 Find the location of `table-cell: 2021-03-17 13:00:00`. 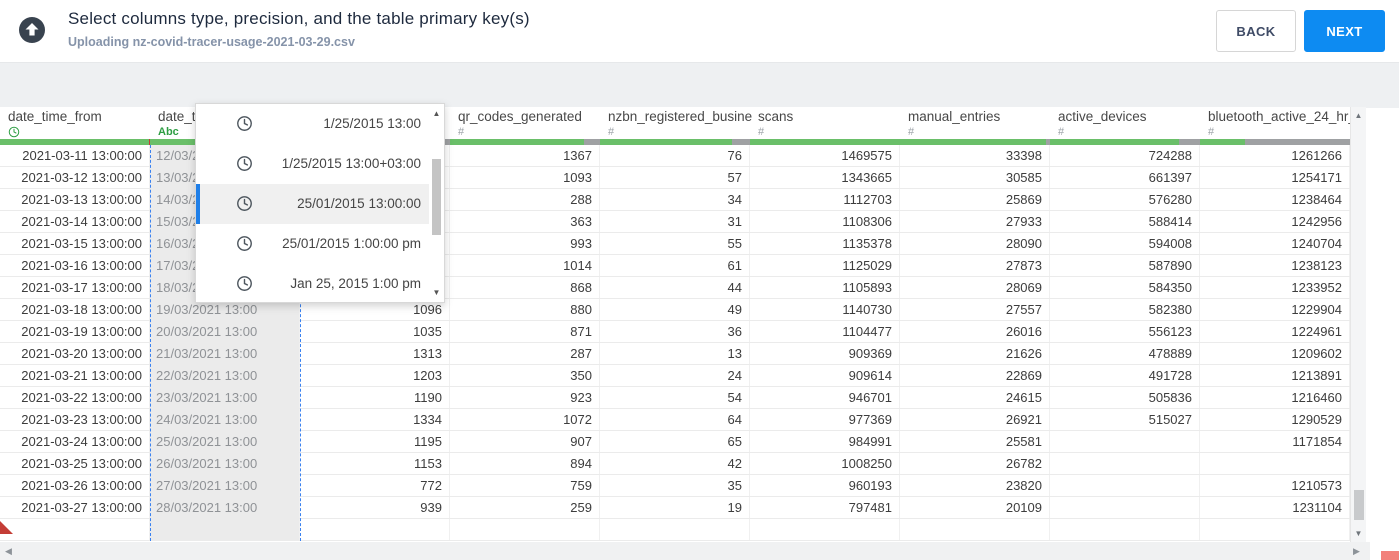

table-cell: 2021-03-17 13:00:00 is located at coordinates (75, 287).